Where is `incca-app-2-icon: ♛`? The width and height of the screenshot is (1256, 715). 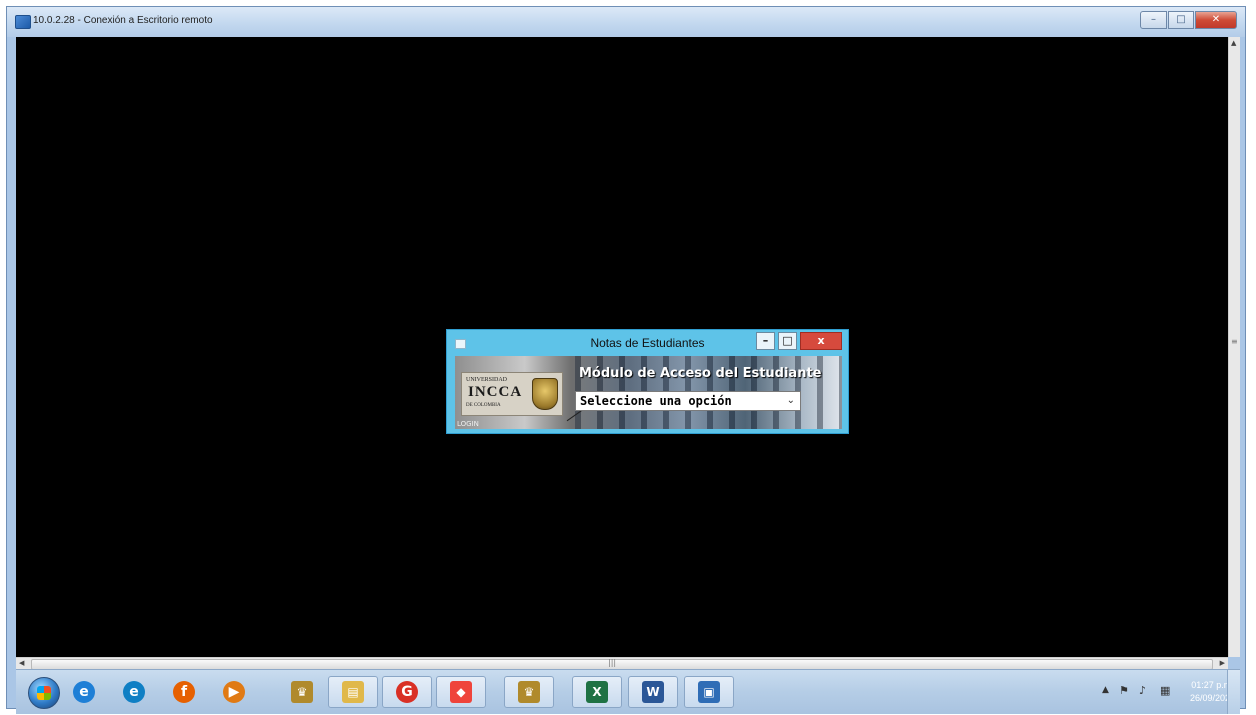 incca-app-2-icon: ♛ is located at coordinates (529, 692).